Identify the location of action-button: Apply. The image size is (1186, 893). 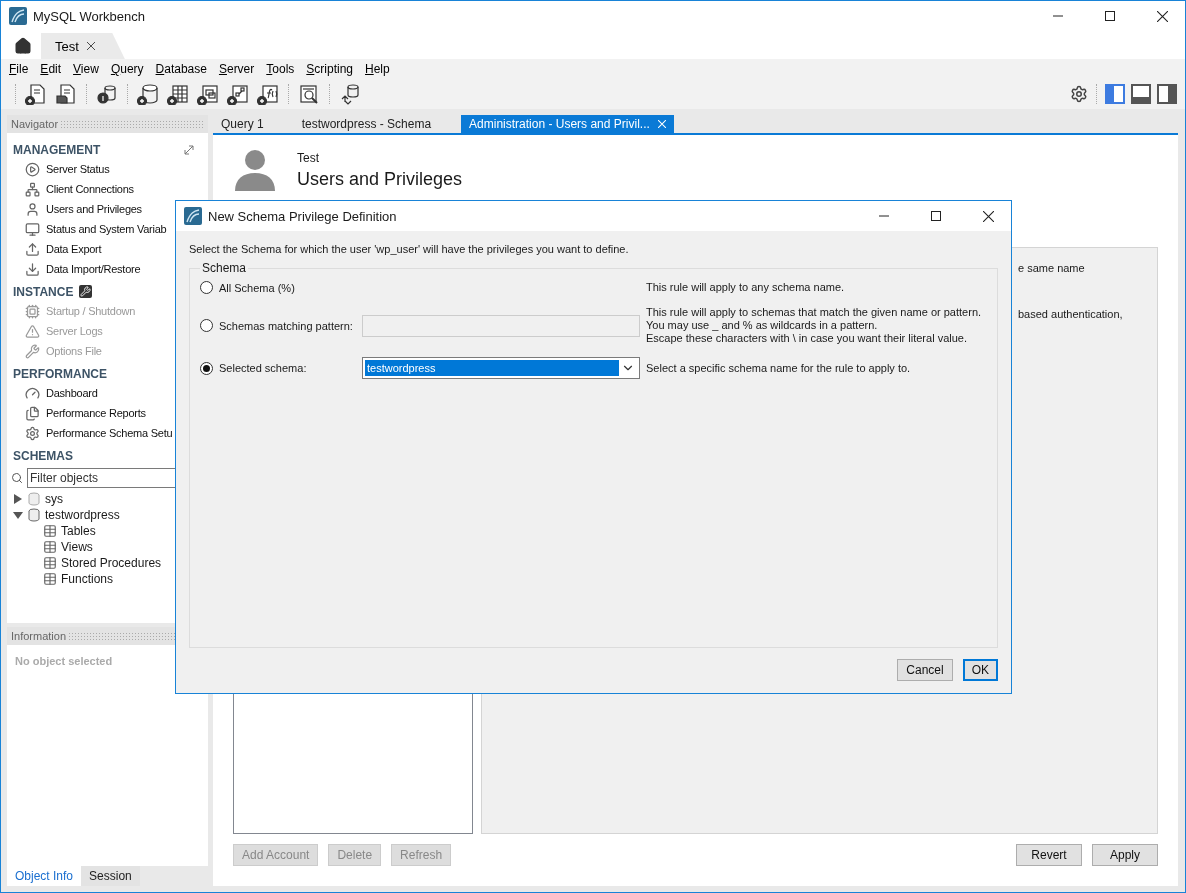
(1125, 855).